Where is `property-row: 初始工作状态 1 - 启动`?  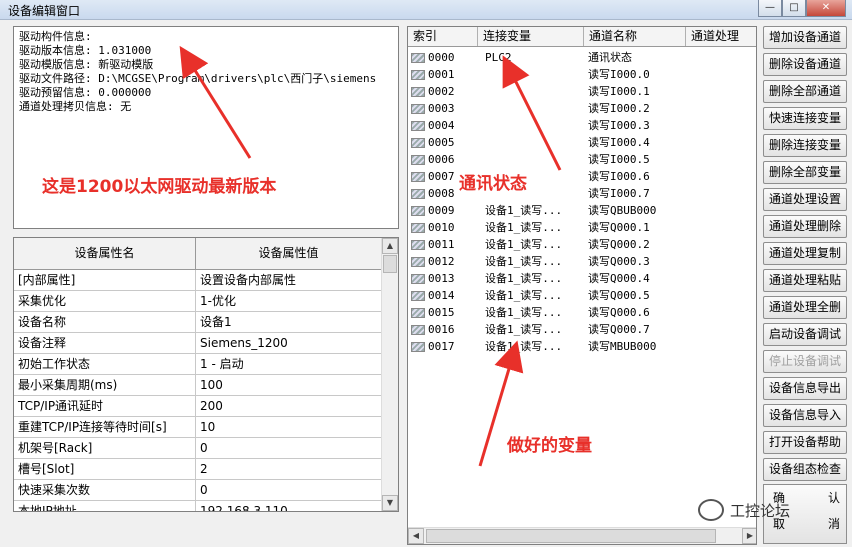
property-row: 初始工作状态 1 - 启动 is located at coordinates (198, 364).